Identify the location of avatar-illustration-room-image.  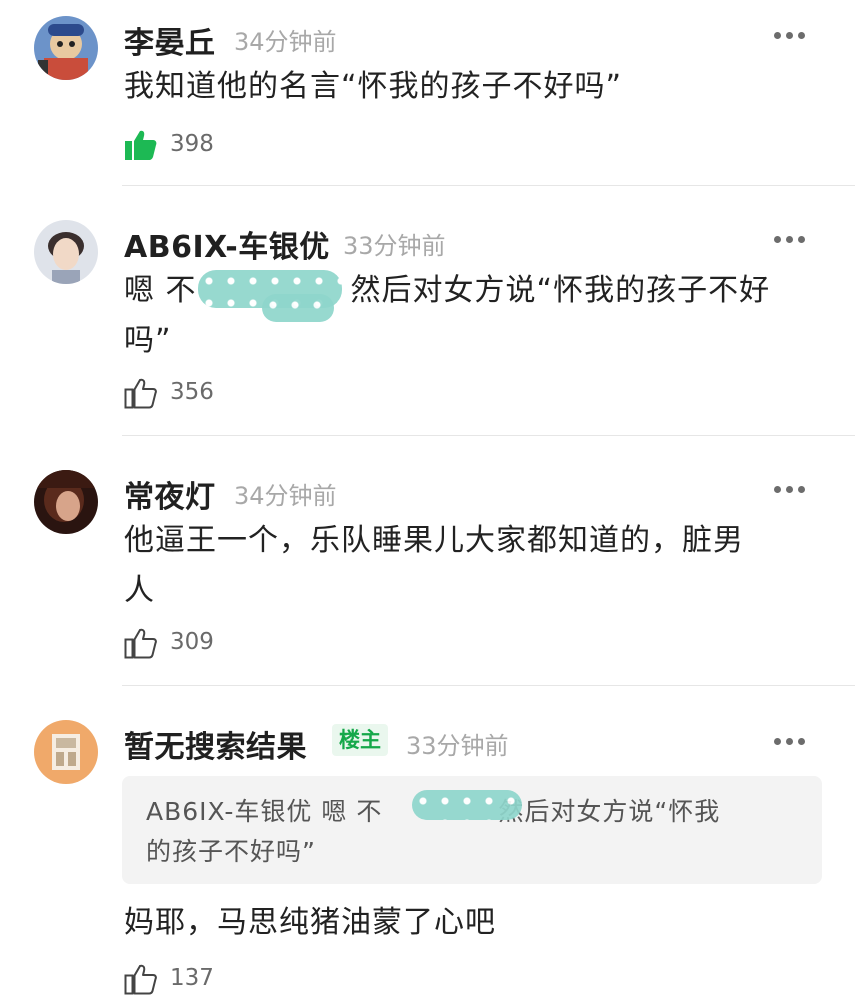
(66, 752).